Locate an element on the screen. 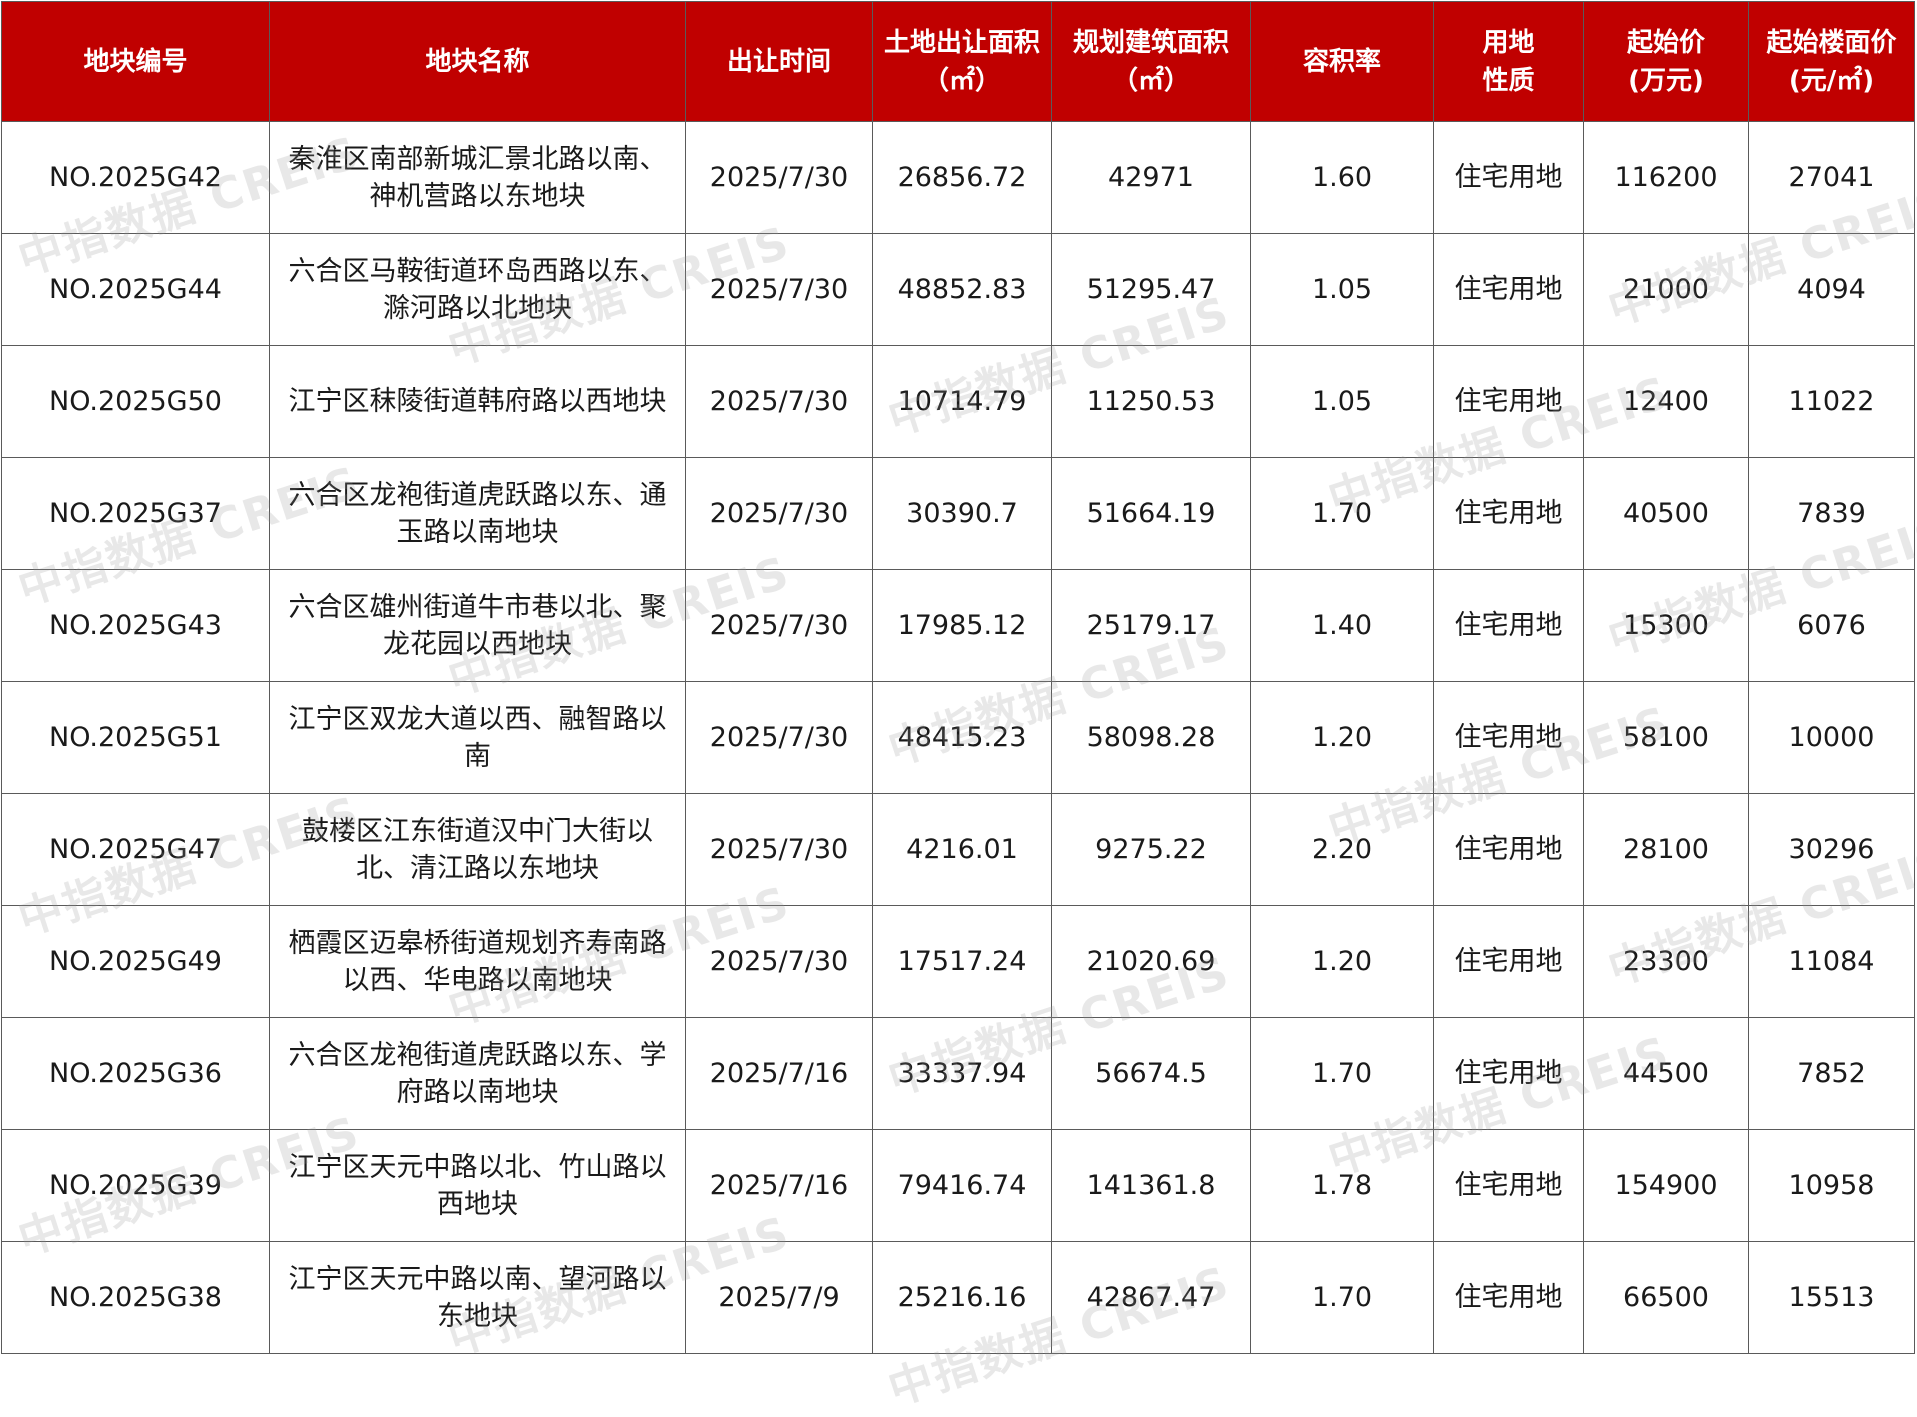  cell-starting-floor-price: 15513 is located at coordinates (1831, 1297).